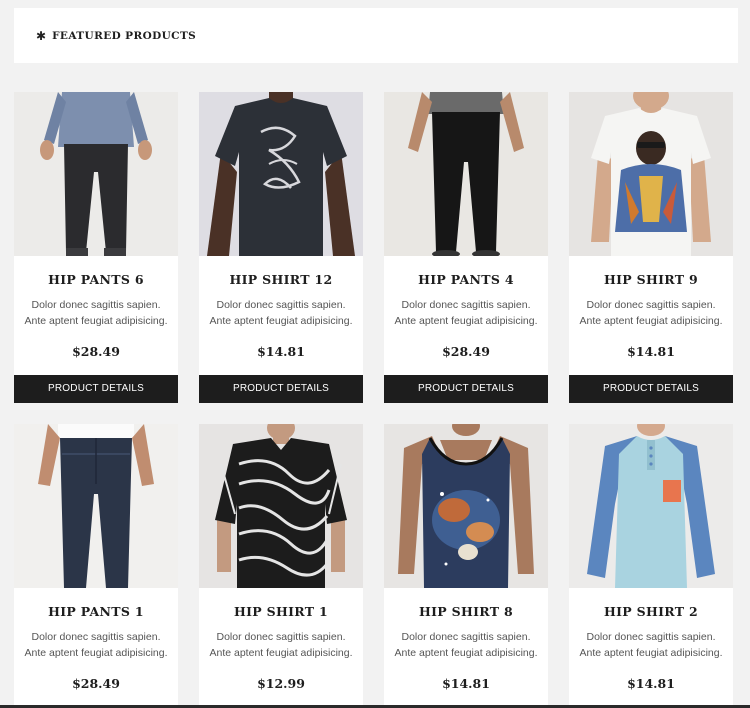 The width and height of the screenshot is (750, 708). What do you see at coordinates (651, 611) in the screenshot?
I see `product-name: HIP SHIRT 2` at bounding box center [651, 611].